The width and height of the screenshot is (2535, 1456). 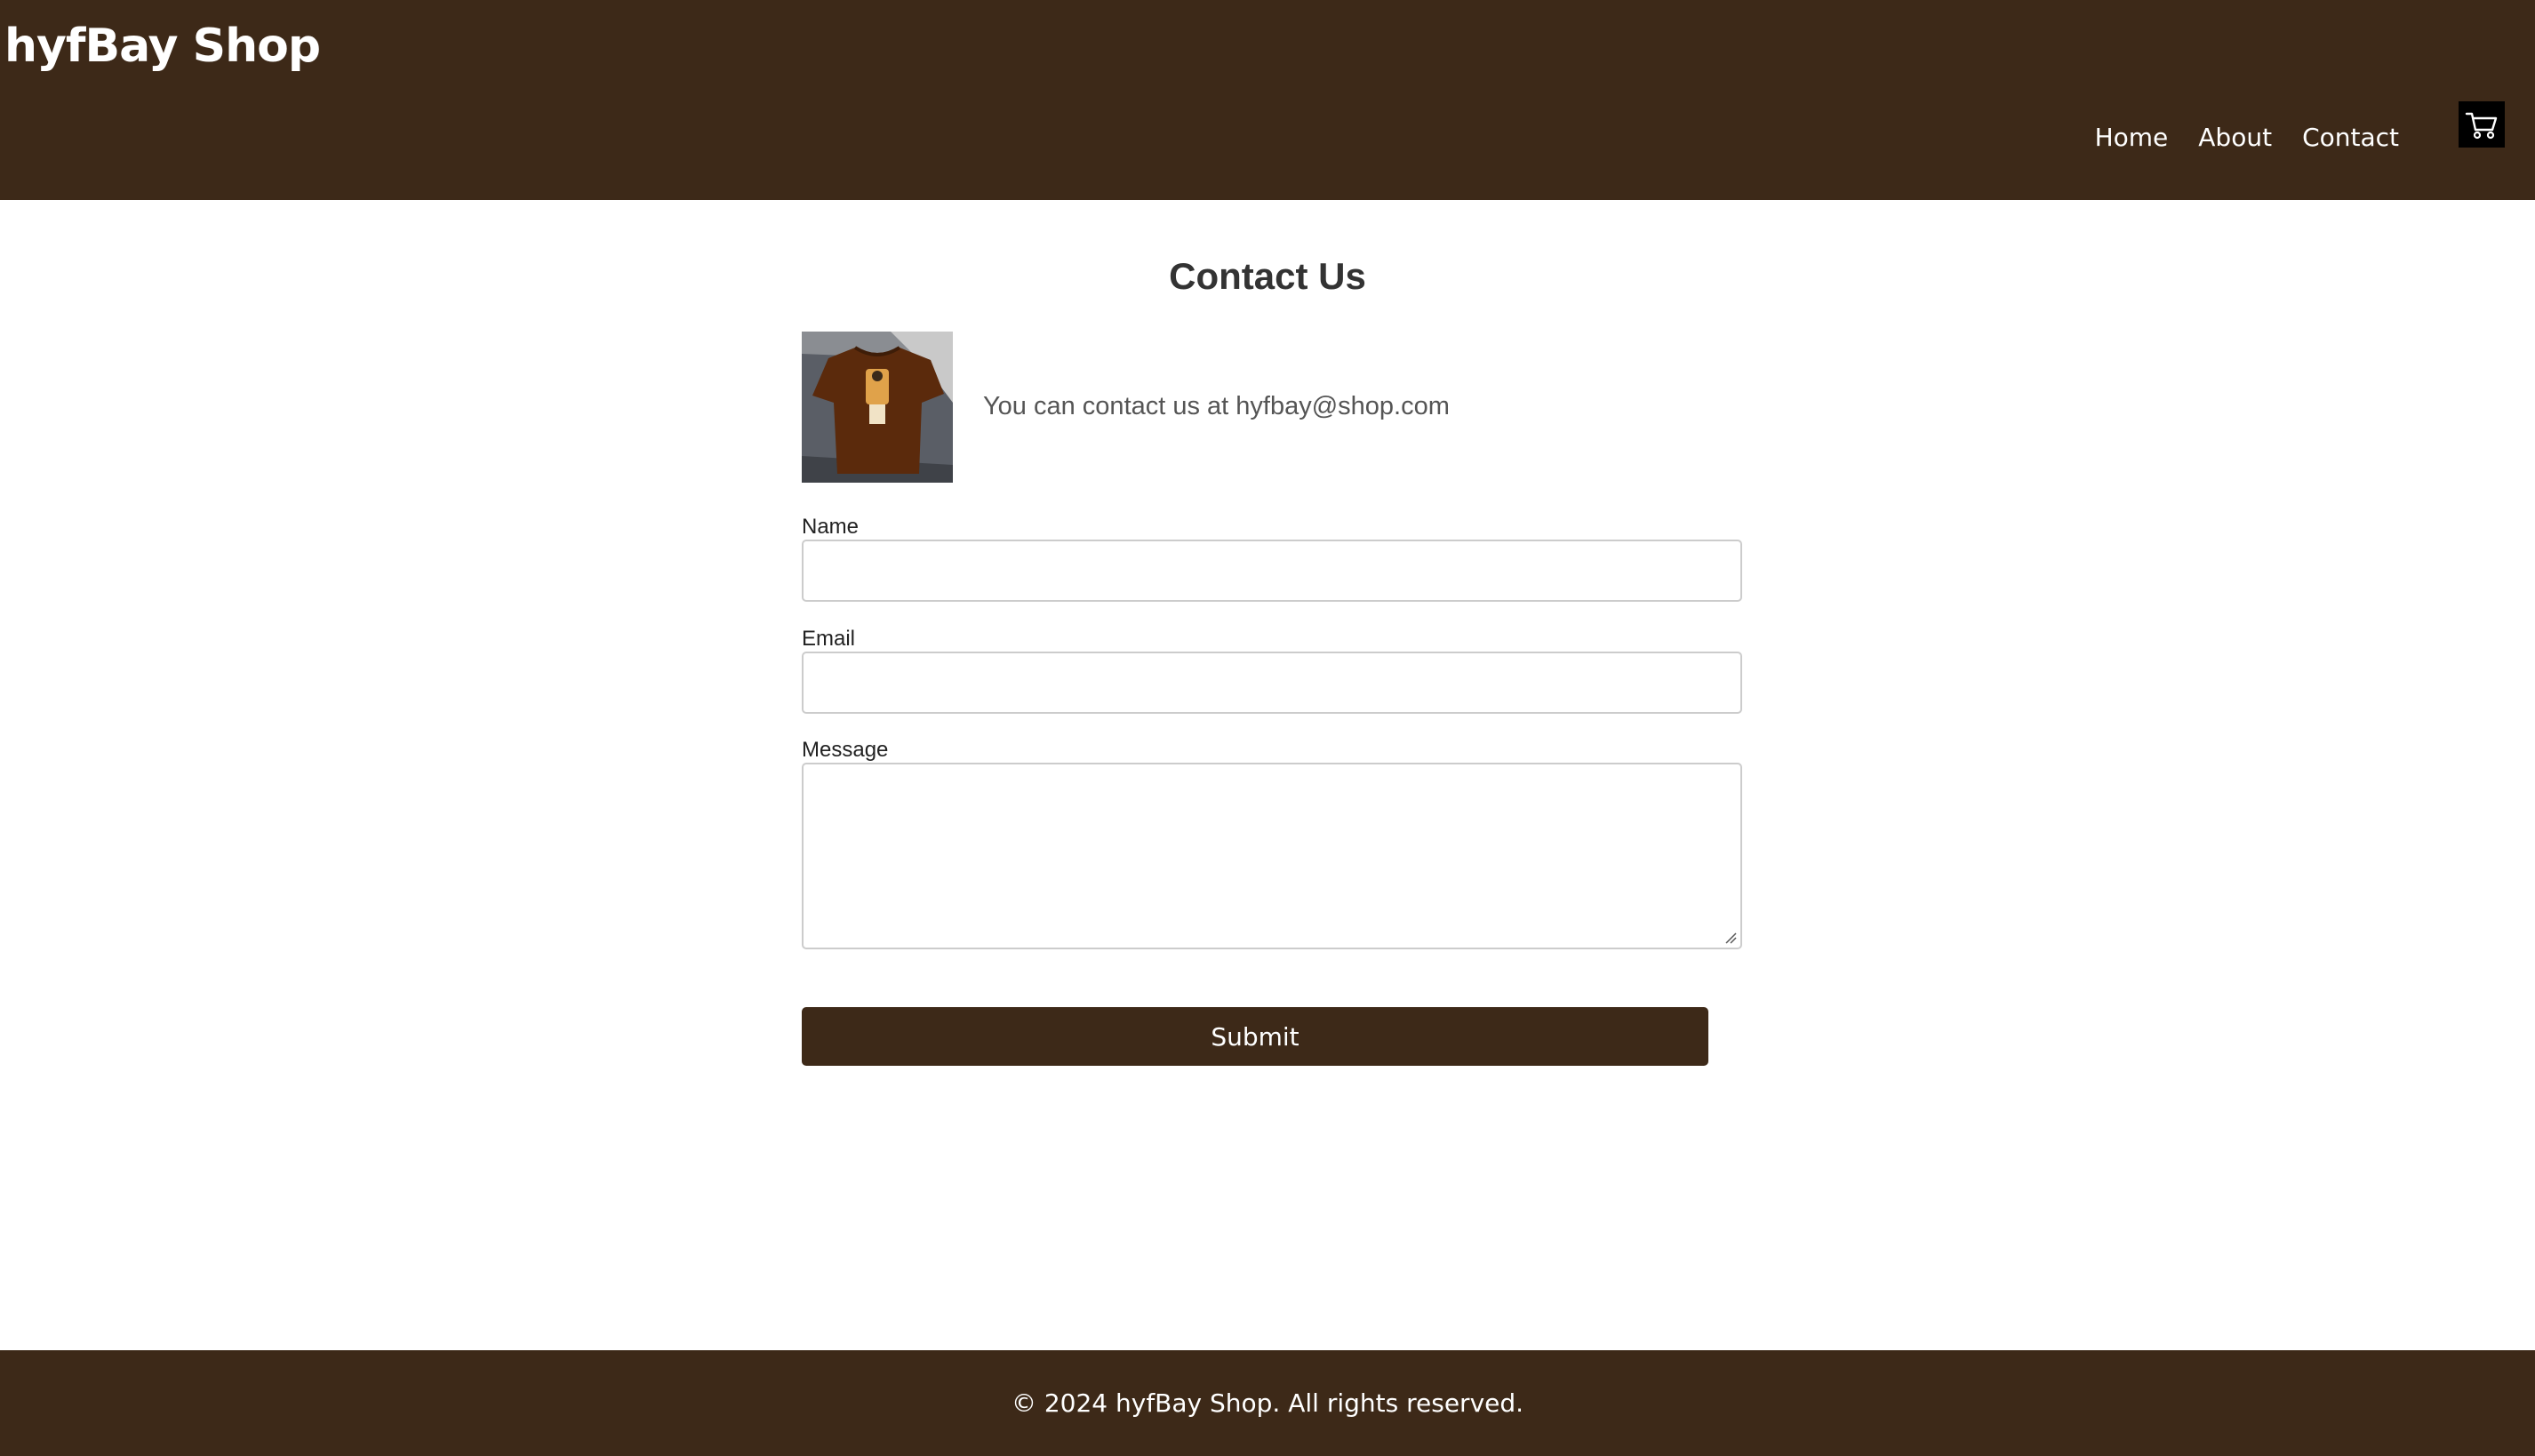 I want to click on message-label: Message, so click(x=845, y=750).